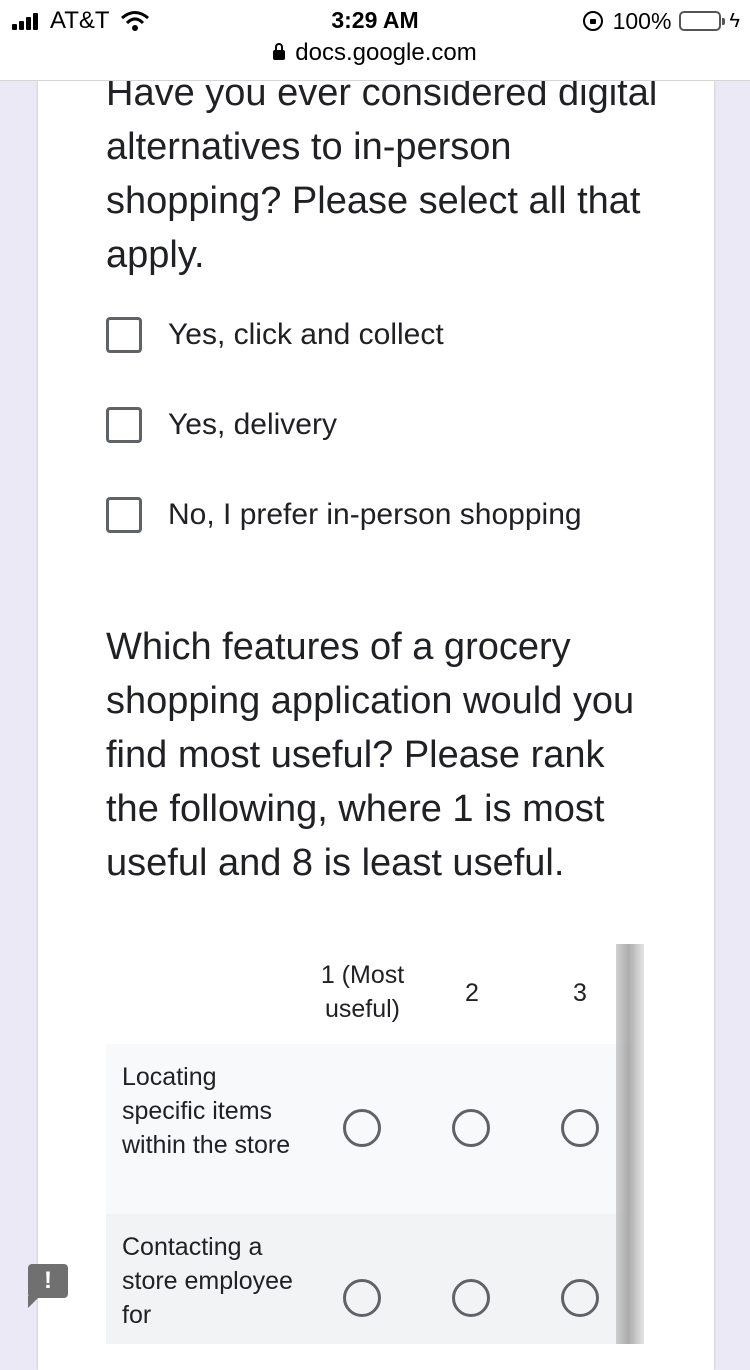 The height and width of the screenshot is (1370, 750). I want to click on option-label: No, I prefer in-person shopping, so click(375, 514).